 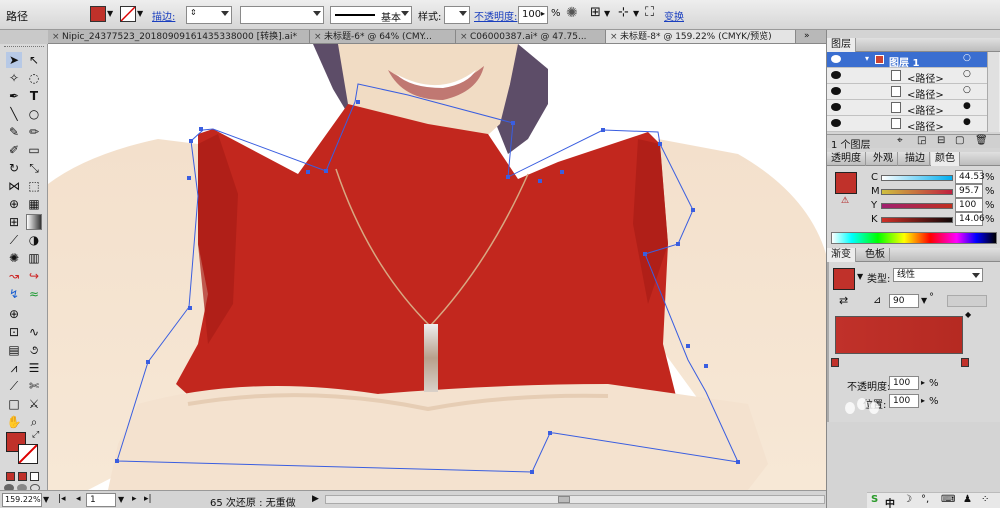 What do you see at coordinates (904, 401) in the screenshot?
I see `stop-position-field: 100` at bounding box center [904, 401].